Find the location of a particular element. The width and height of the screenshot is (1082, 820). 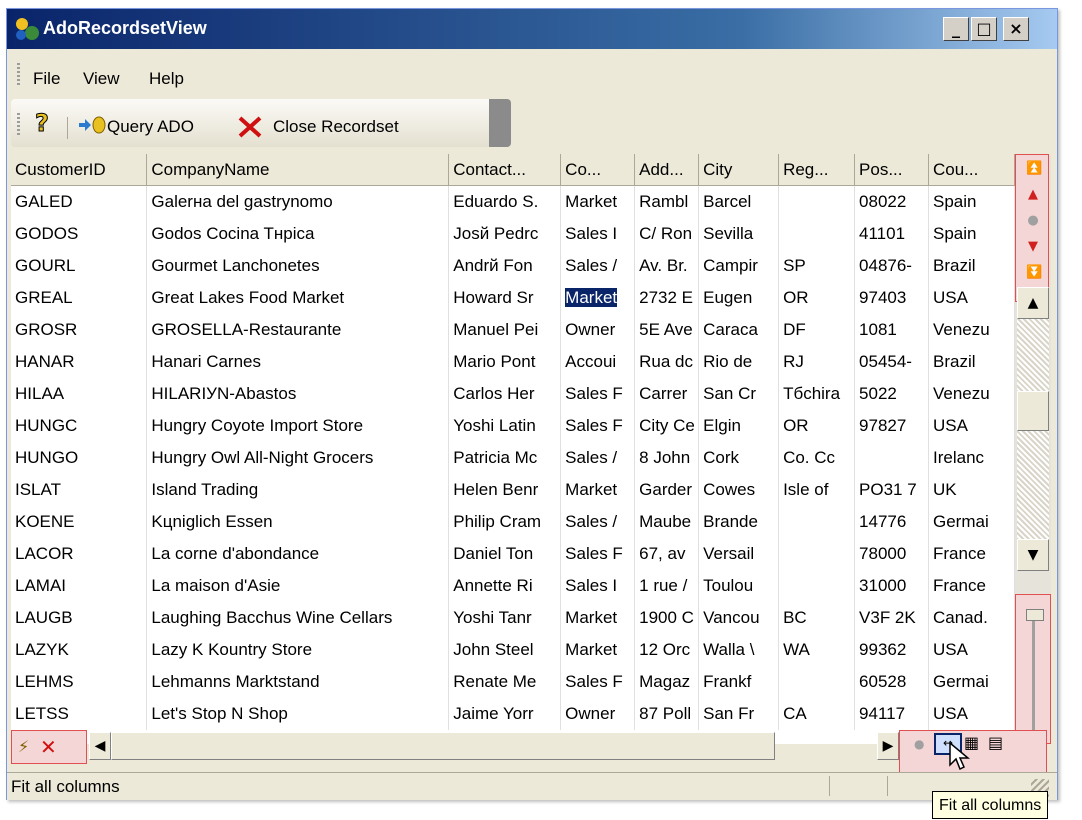

table-cell: John Steel is located at coordinates (505, 650).